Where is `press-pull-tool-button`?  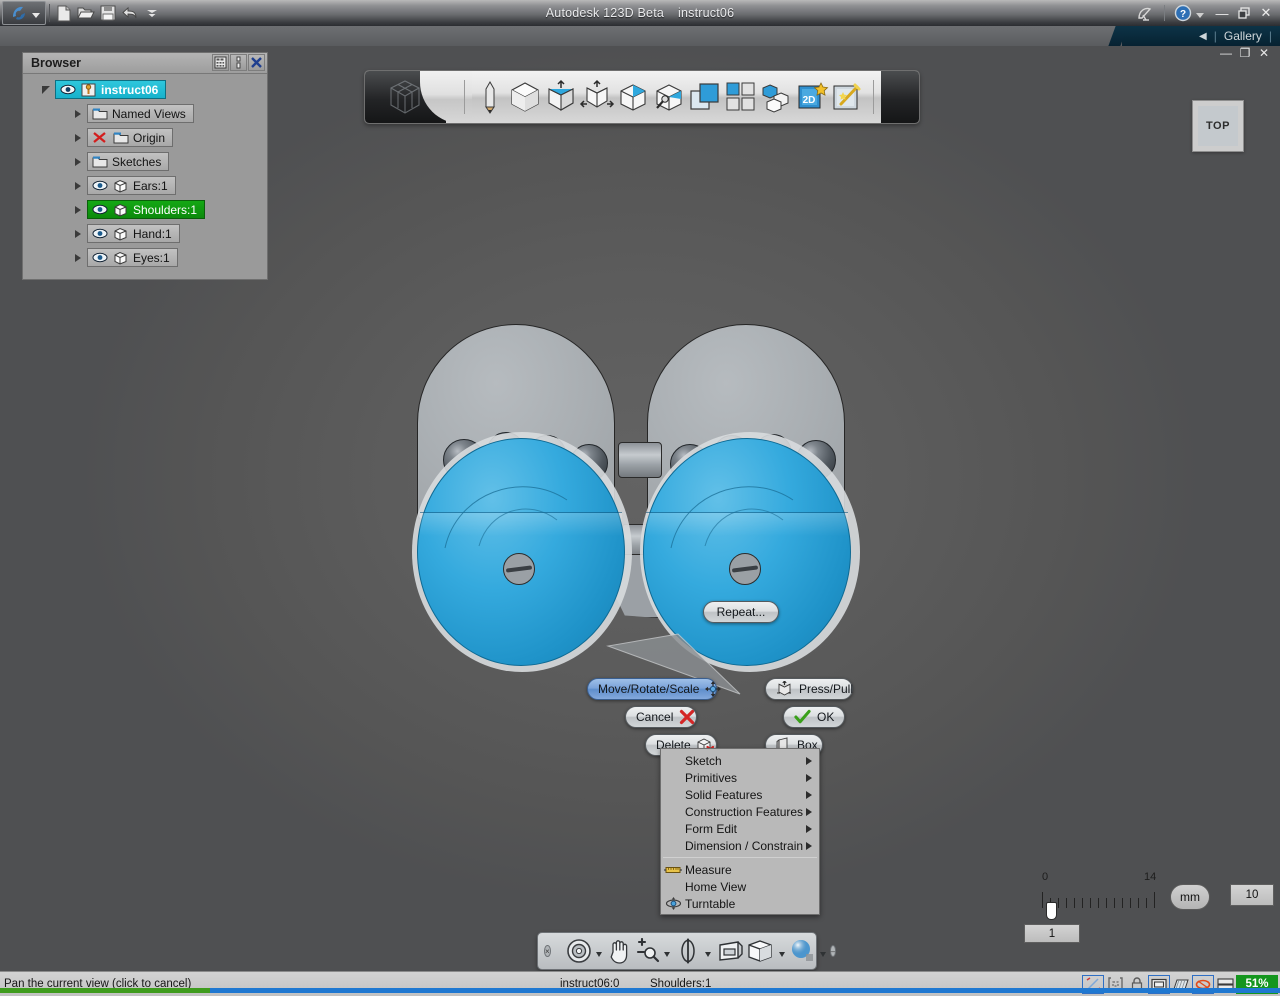 press-pull-tool-button is located at coordinates (561, 97).